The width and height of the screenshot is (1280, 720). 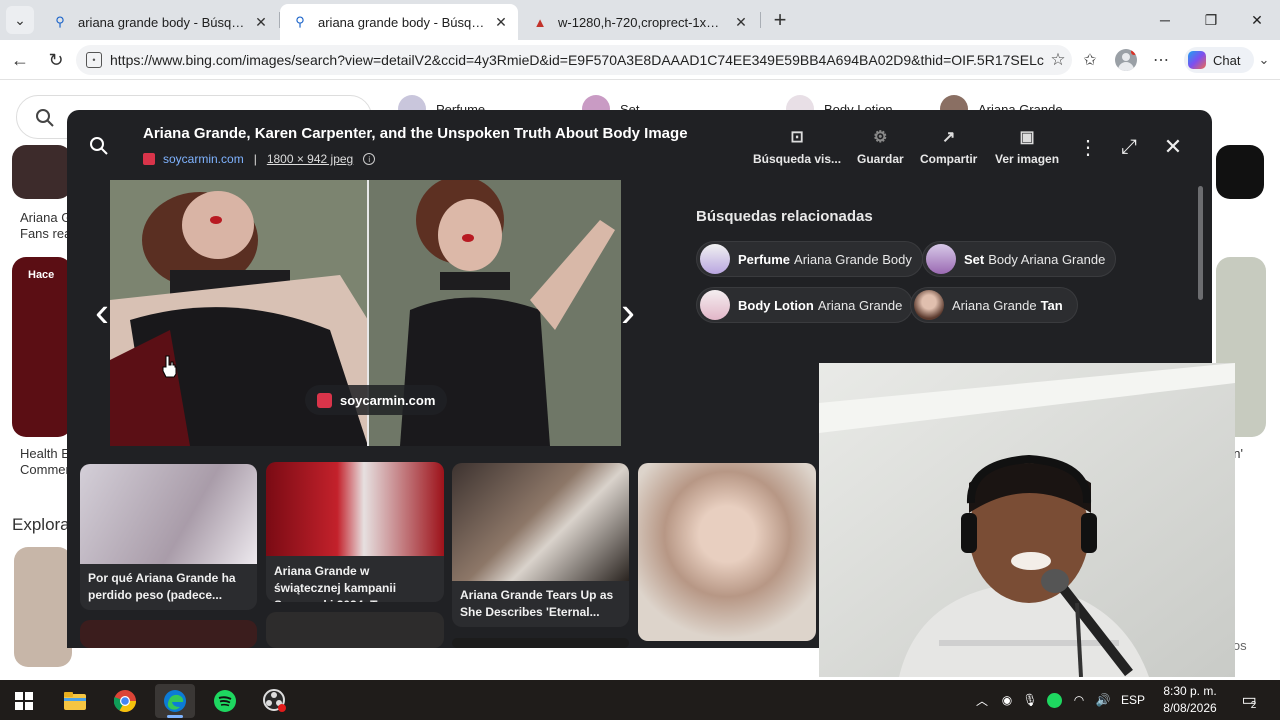 What do you see at coordinates (1200, 243) in the screenshot?
I see `modal-scrollbar` at bounding box center [1200, 243].